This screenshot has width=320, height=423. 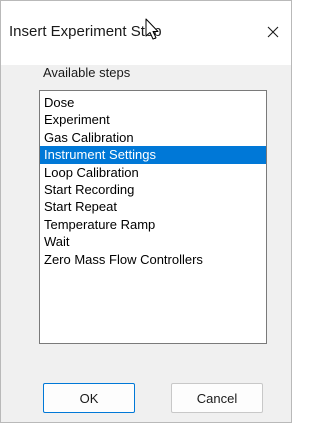 I want to click on list-item: Loop Calibration, so click(x=153, y=172).